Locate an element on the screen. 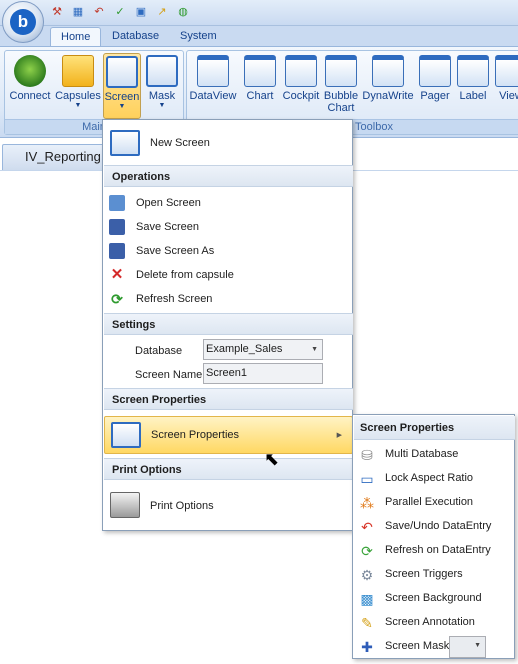 The image size is (518, 664). capsules-button: Capsules ▼ is located at coordinates (78, 82).